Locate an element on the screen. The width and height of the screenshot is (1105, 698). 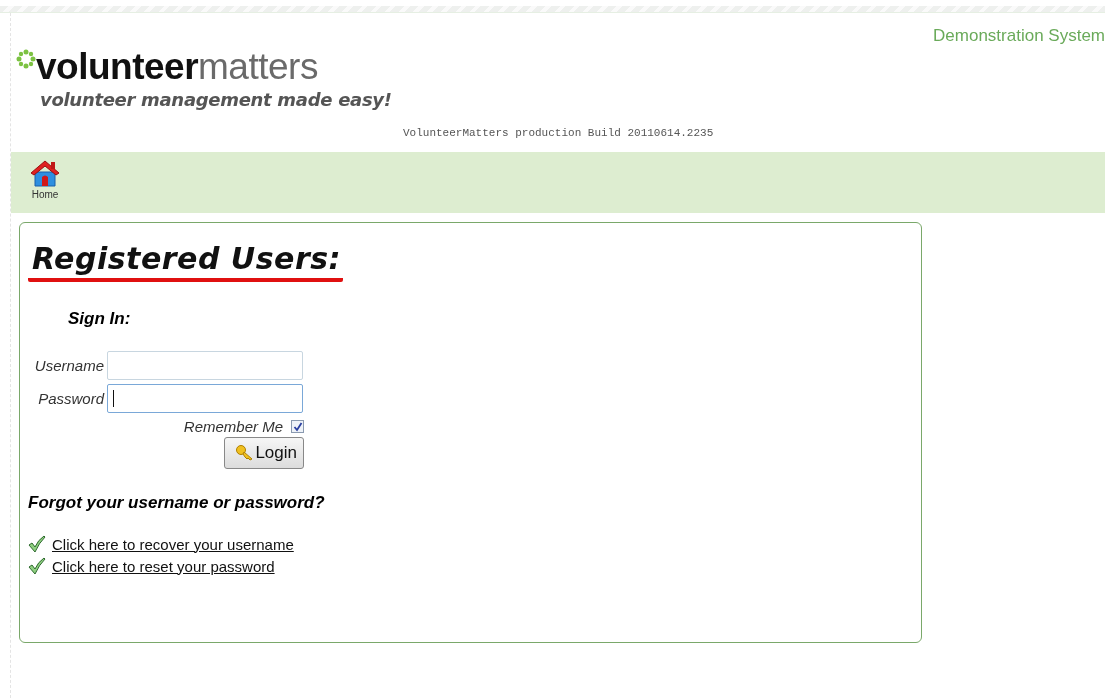
checkbox-label: Remember Me is located at coordinates (233, 426).